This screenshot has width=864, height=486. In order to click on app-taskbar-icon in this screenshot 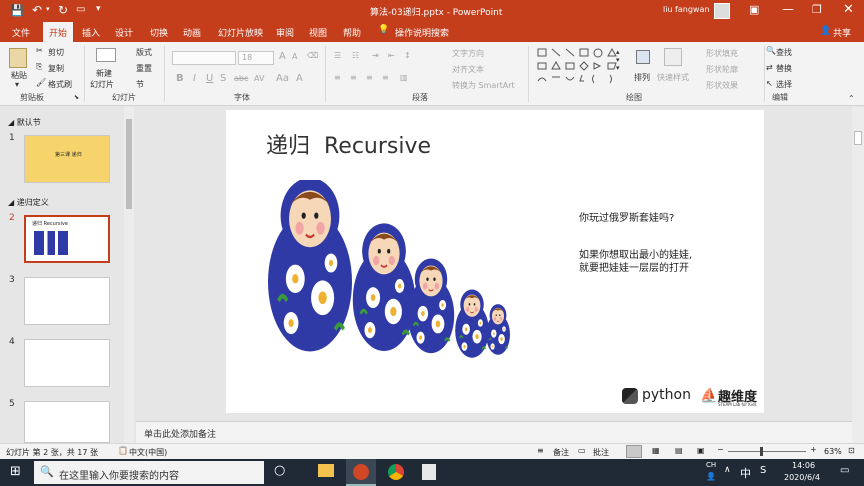, I will do `click(429, 472)`.